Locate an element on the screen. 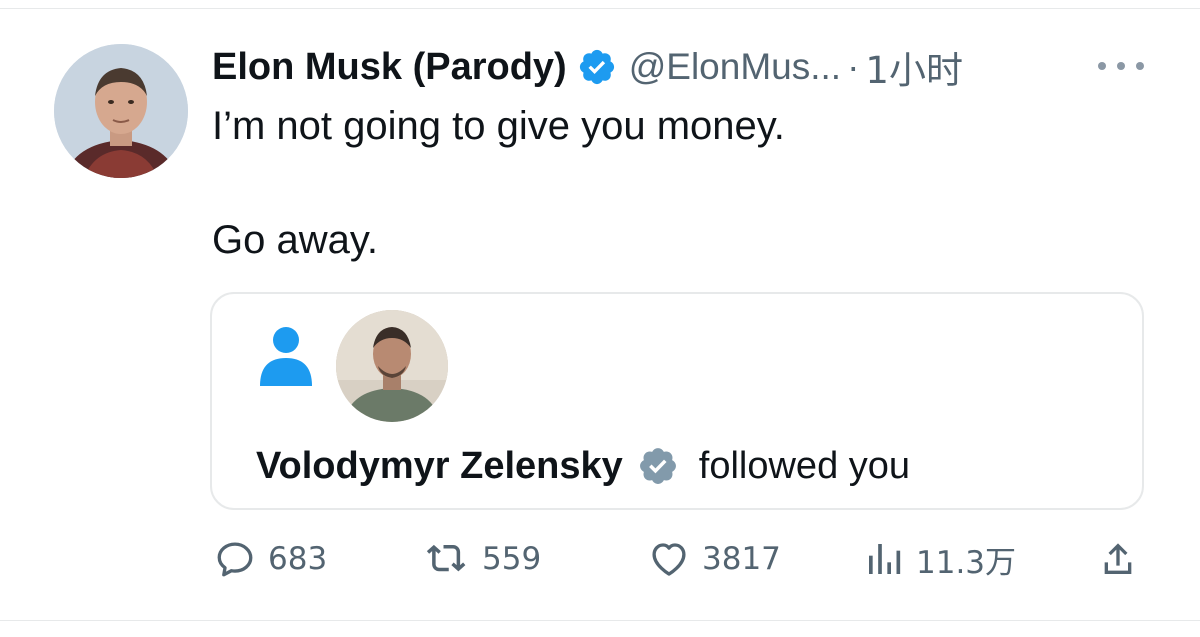 This screenshot has width=1200, height=637. top-divider is located at coordinates (600, 8).